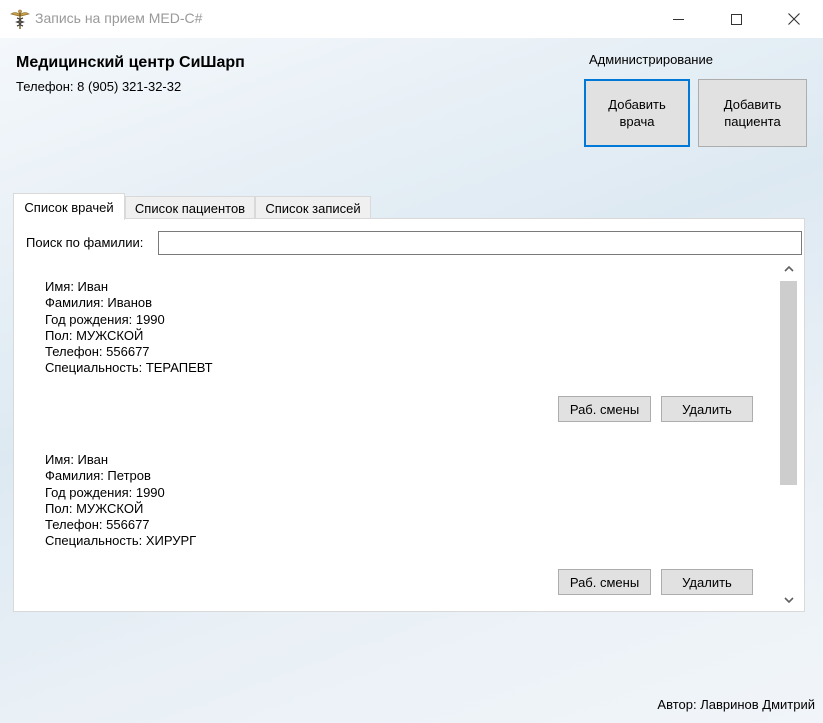 This screenshot has width=823, height=723. I want to click on doctor-surname: Фамилия: Иванов, so click(99, 303).